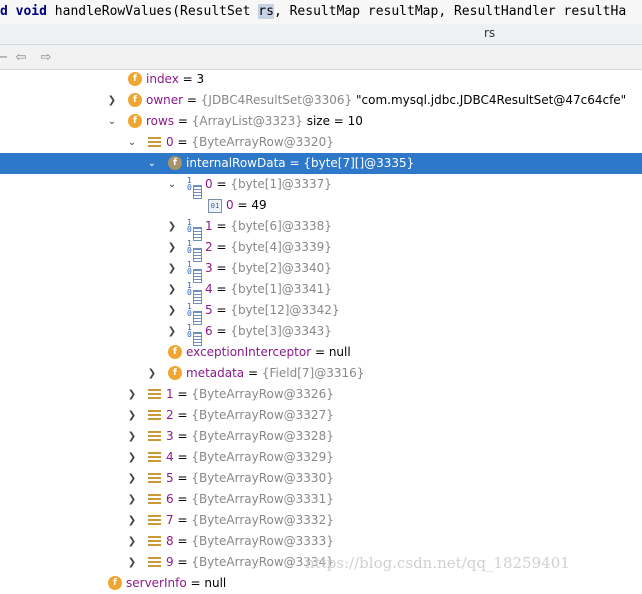  Describe the element at coordinates (250, 457) in the screenshot. I see `row-label: 4 = {ByteArrayRow@3329}` at that location.